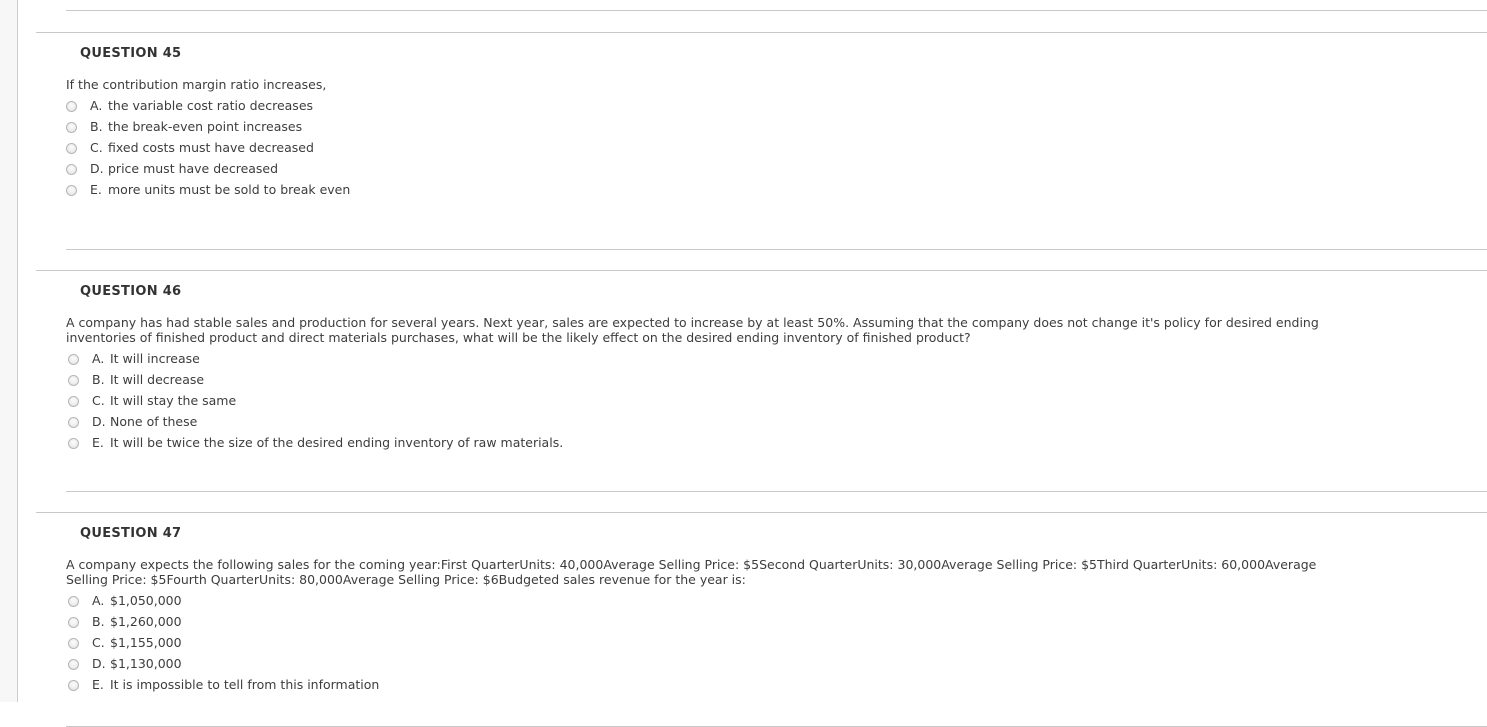  I want to click on option-row: C. fixed costs must have decreased, so click(184, 147).